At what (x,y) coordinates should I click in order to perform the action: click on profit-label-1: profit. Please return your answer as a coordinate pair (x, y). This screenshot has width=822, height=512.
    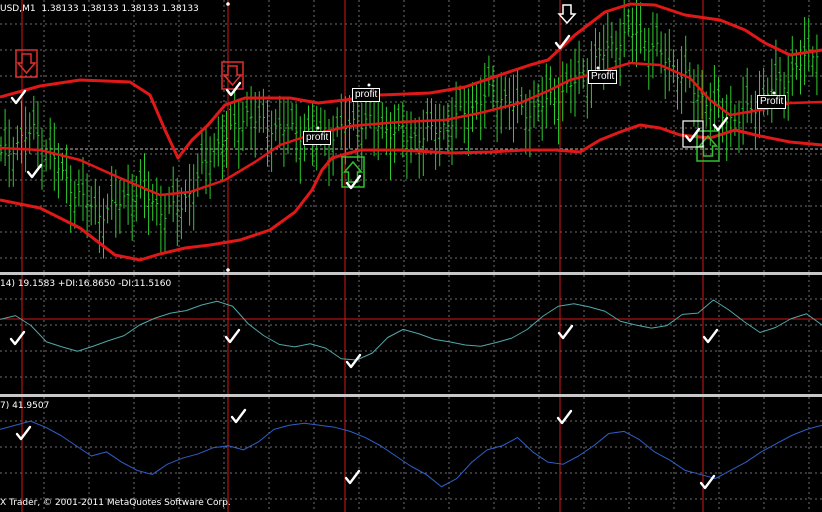
    Looking at the image, I should click on (366, 95).